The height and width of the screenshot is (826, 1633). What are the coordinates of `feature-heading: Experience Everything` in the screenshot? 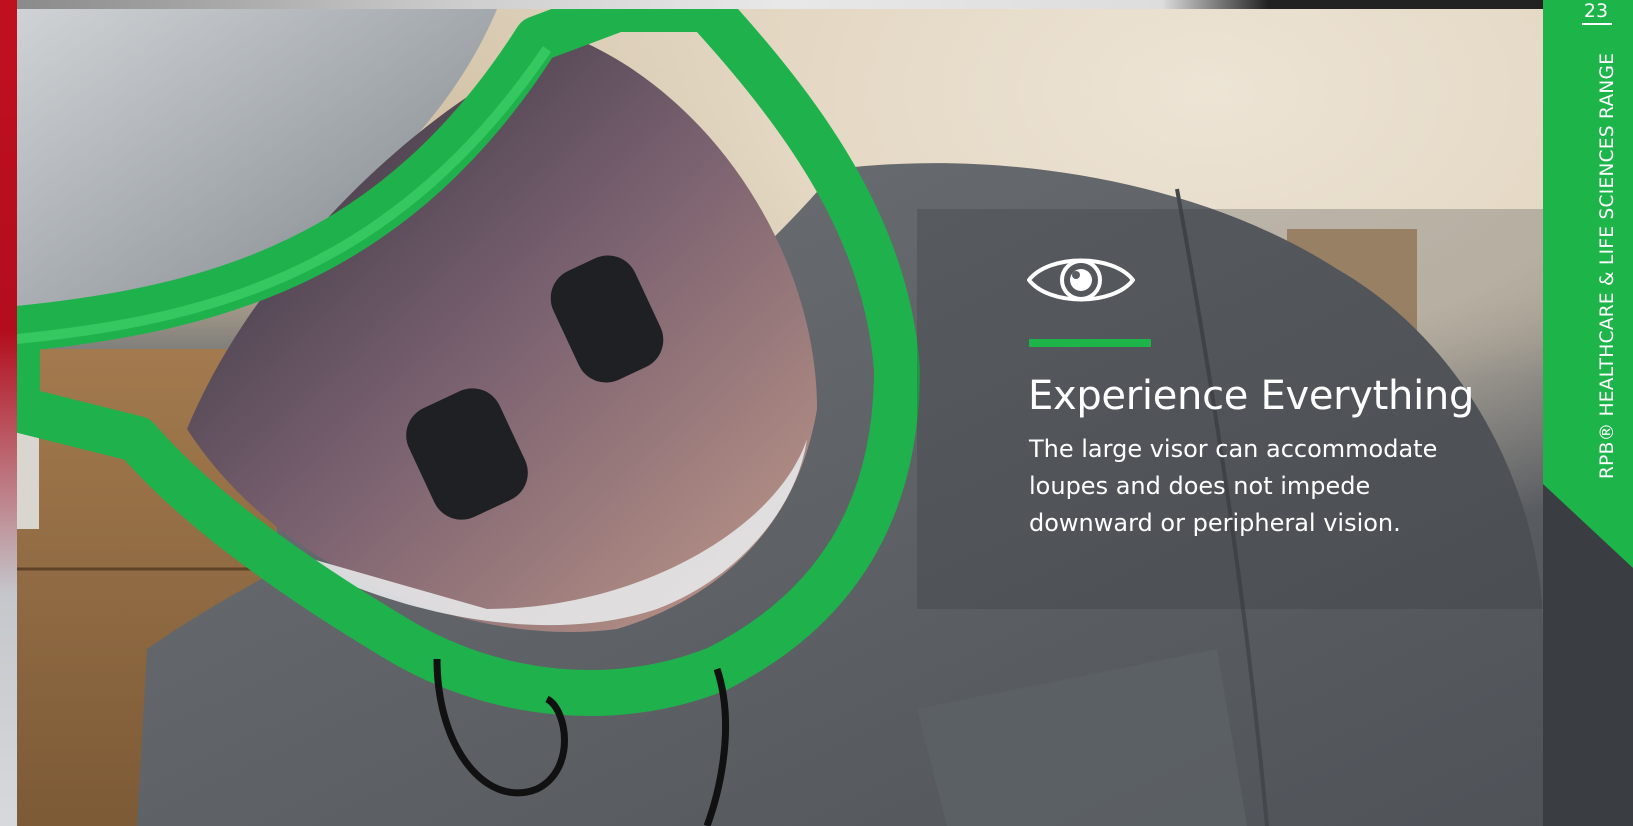 It's located at (1251, 396).